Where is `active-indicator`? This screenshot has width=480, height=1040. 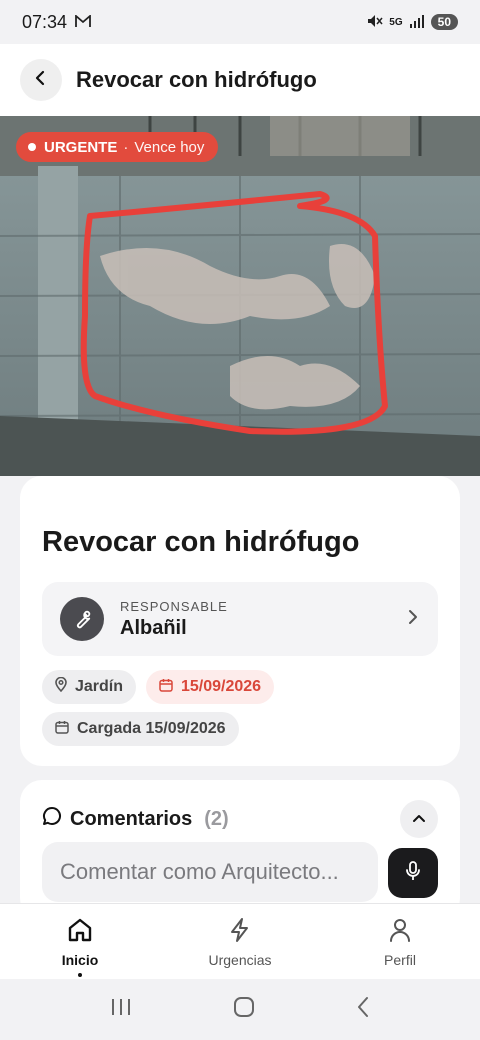 active-indicator is located at coordinates (80, 975).